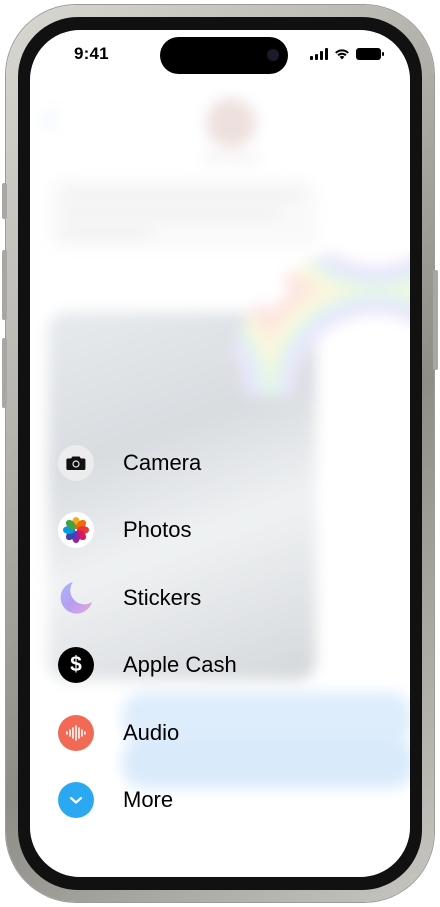 The width and height of the screenshot is (440, 907). Describe the element at coordinates (76, 462) in the screenshot. I see `camera-icon` at that location.